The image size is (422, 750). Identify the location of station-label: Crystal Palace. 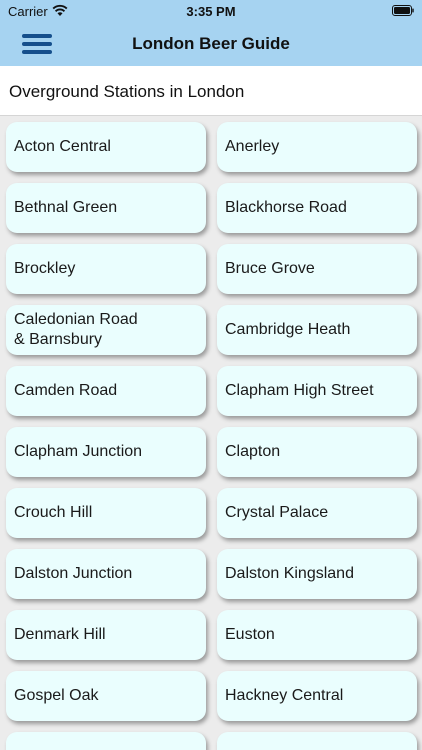
(277, 512).